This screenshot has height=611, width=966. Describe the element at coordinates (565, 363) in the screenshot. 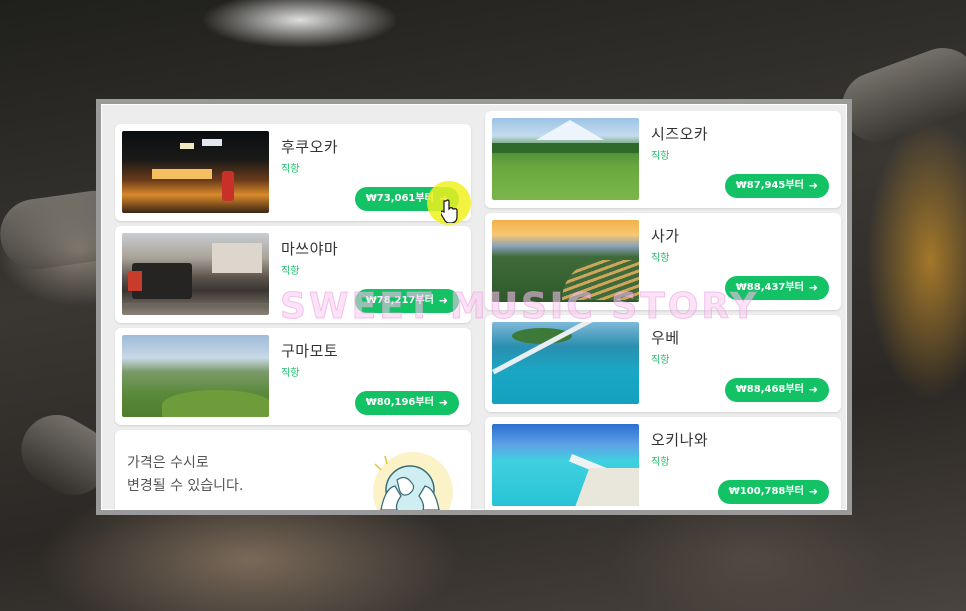

I see `destination-image-ube` at that location.